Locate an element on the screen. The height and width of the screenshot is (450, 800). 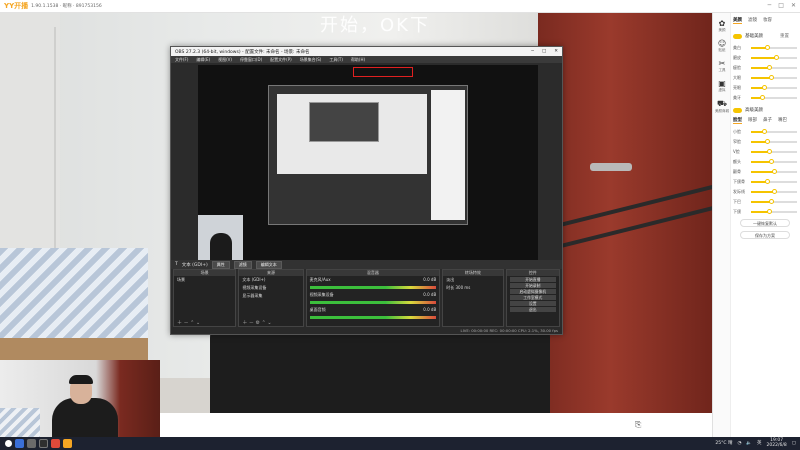
tab-eyes: 眼部 is located at coordinates (752, 120).